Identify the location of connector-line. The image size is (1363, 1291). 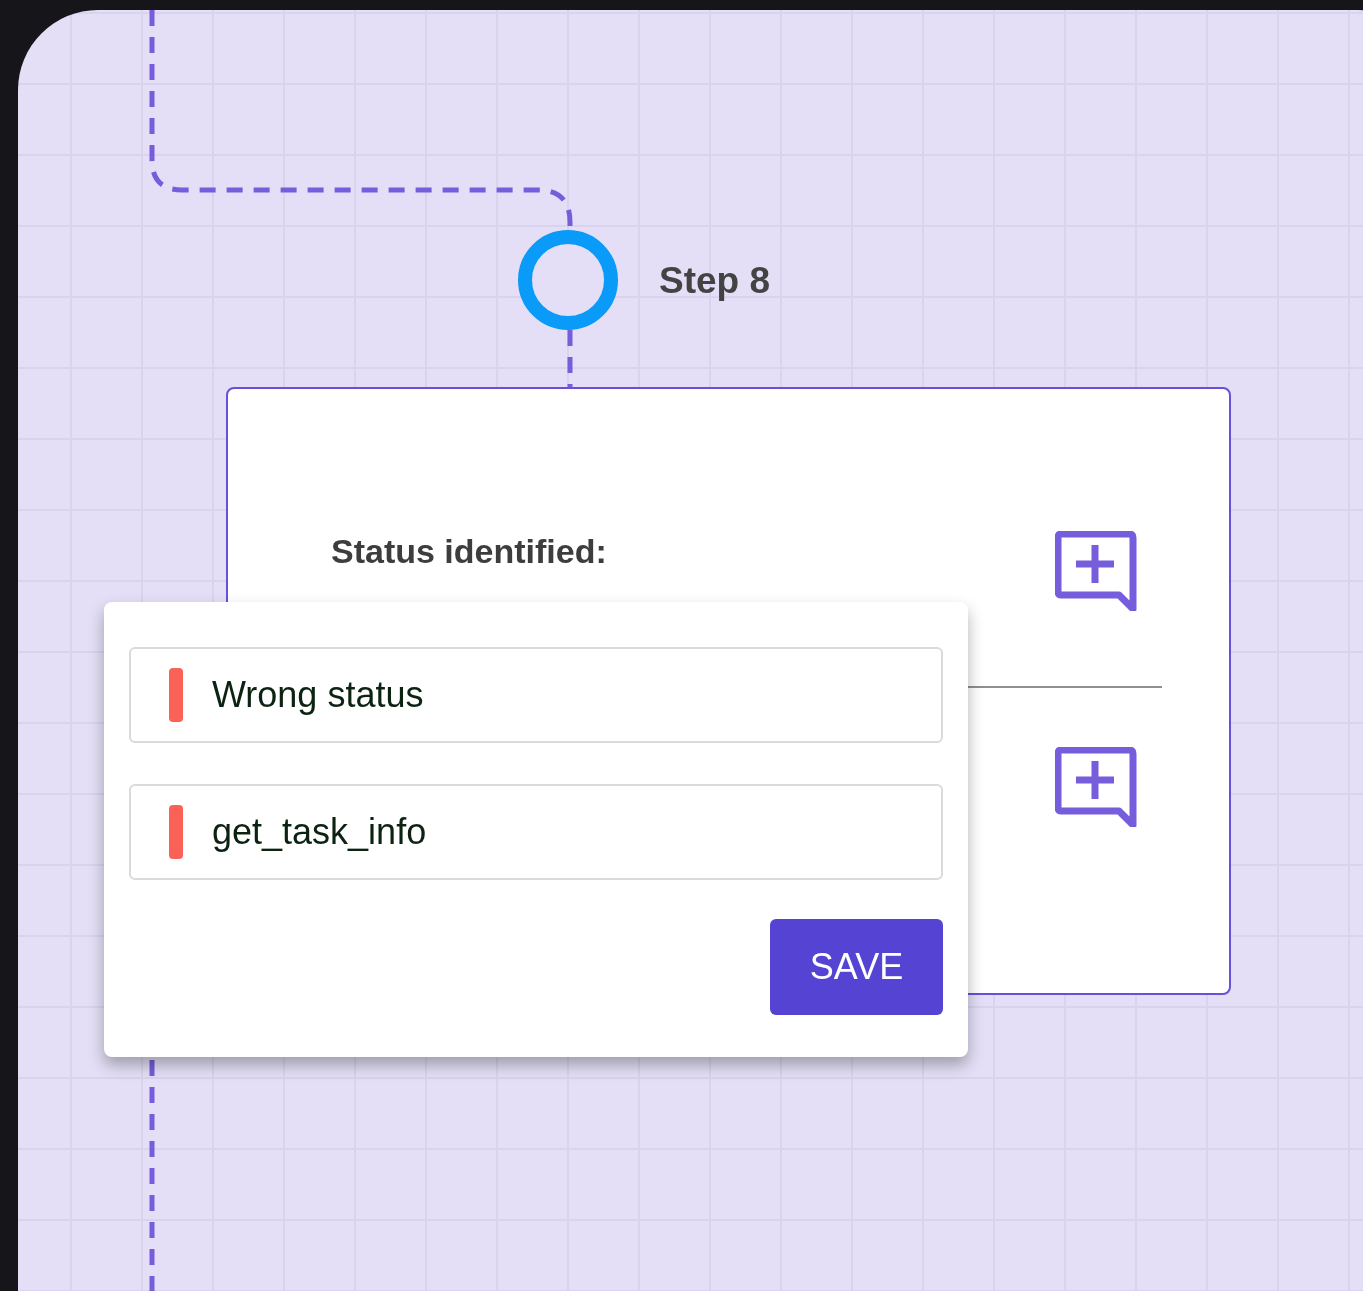
(570, 358).